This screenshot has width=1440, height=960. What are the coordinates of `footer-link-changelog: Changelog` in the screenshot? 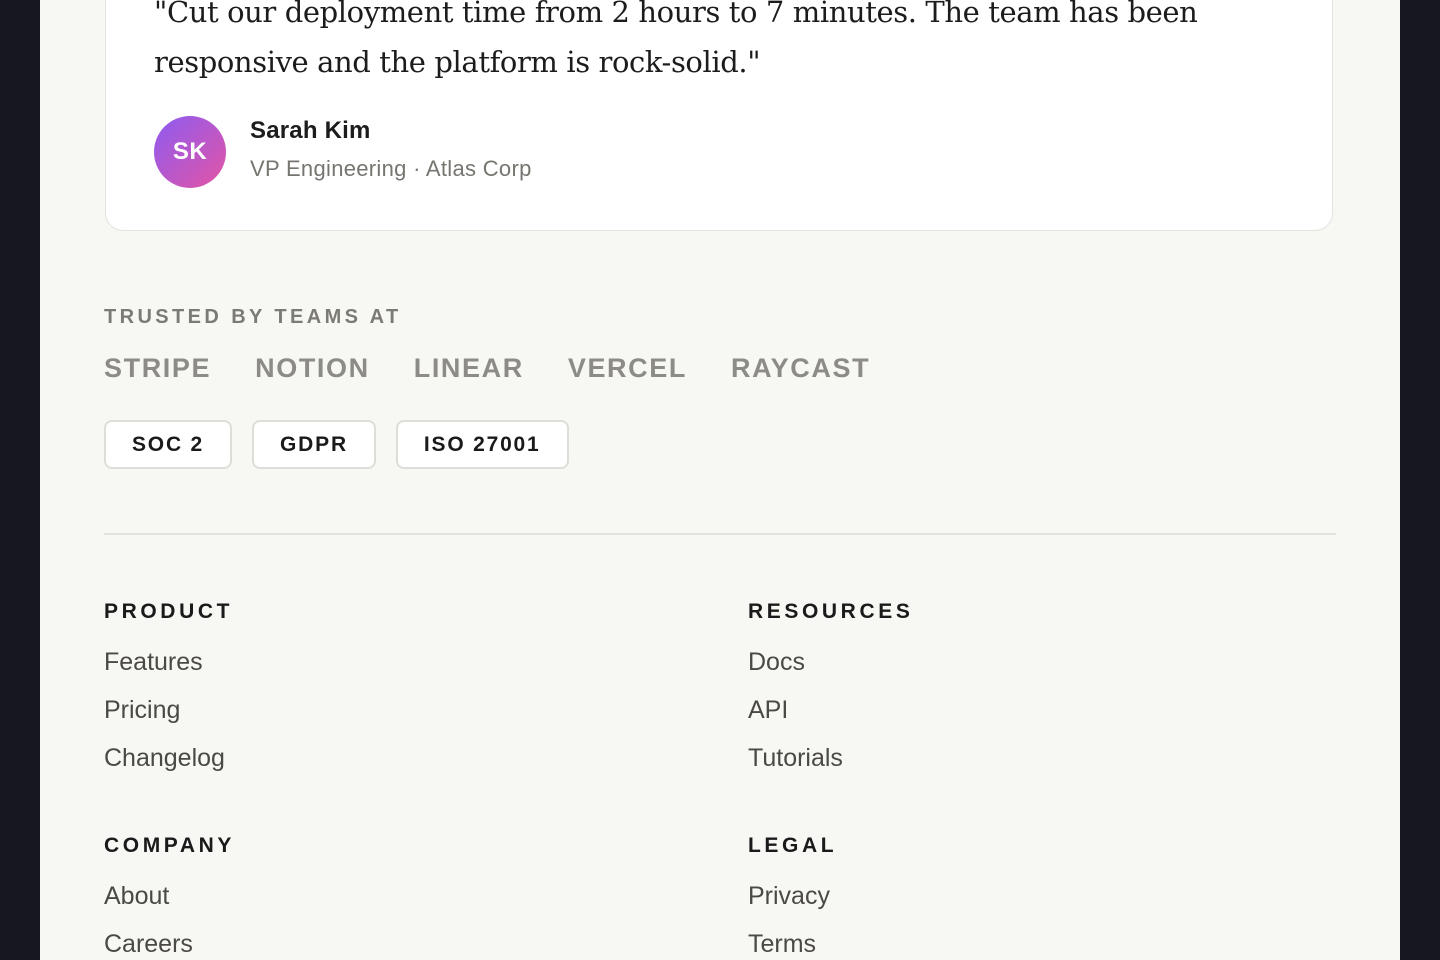 It's located at (164, 758).